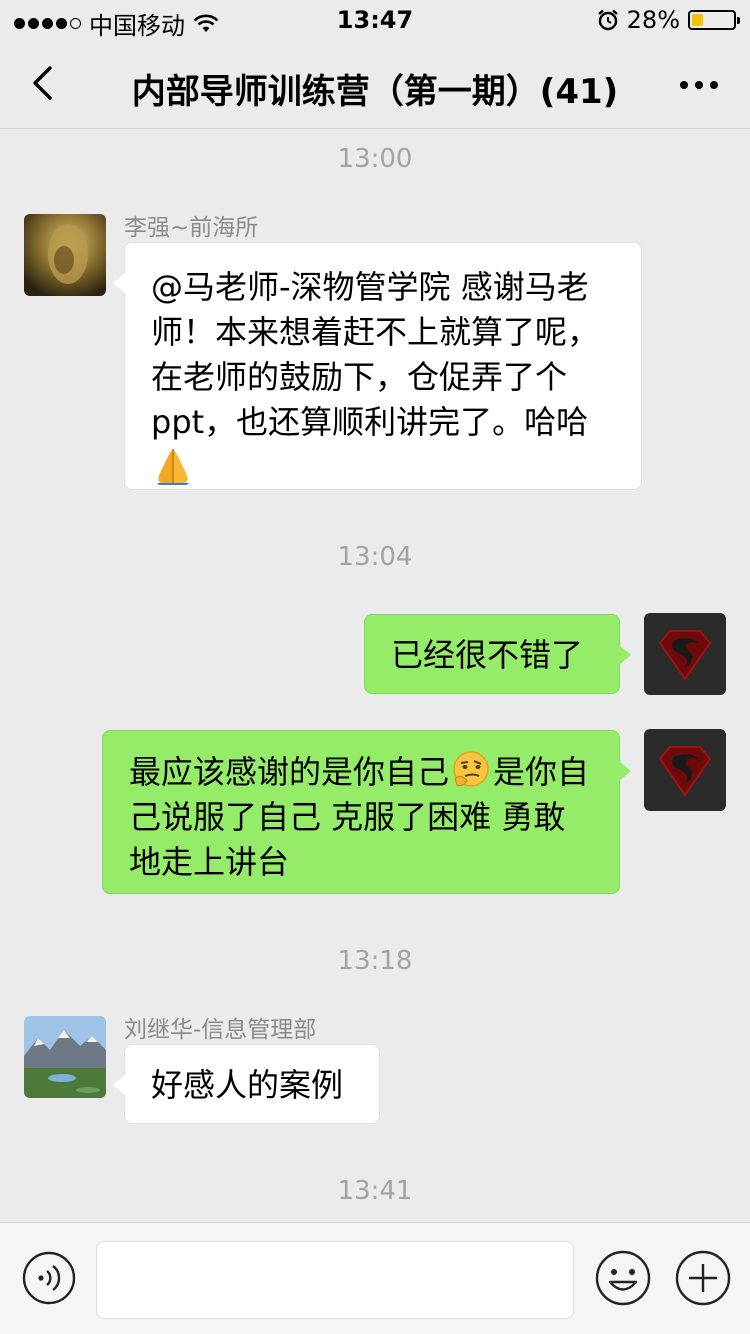 The image size is (750, 1334). What do you see at coordinates (366, 812) in the screenshot?
I see `message-bubble: 最应该感谢的是你自己 是你自己说服了自己 克服了困难 勇敢地走上讲台` at bounding box center [366, 812].